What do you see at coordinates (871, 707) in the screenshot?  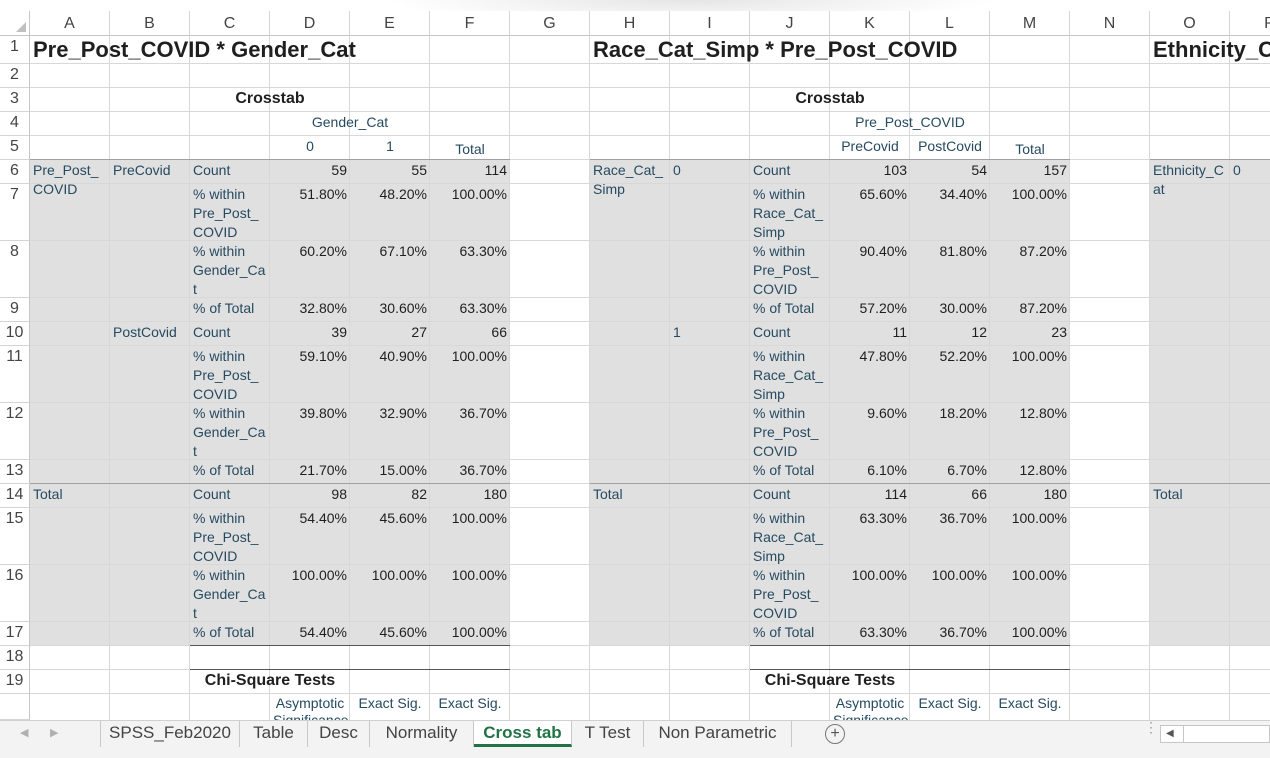 I see `right-chi-header: Asymptotic Significance` at bounding box center [871, 707].